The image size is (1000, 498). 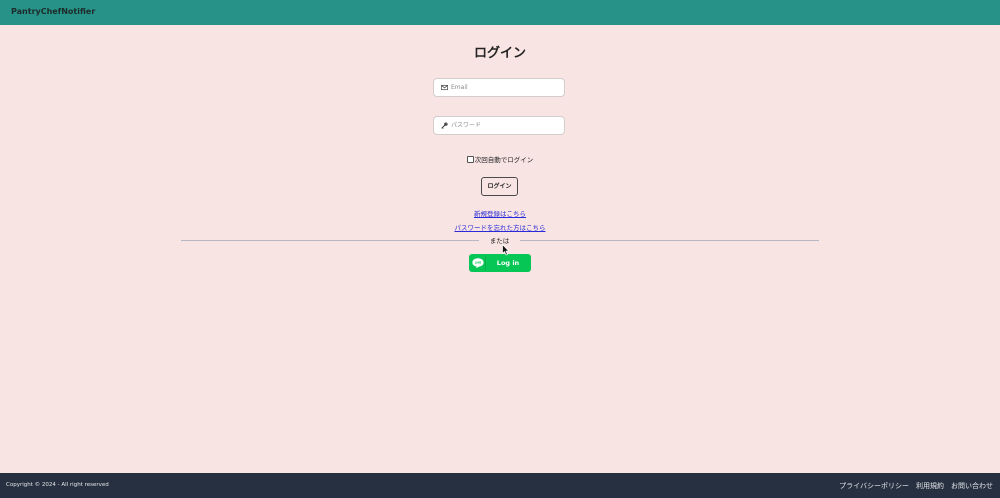 What do you see at coordinates (912, 486) in the screenshot?
I see `footer-links: プライバシーポリシー 利用規約 お問い合わせ` at bounding box center [912, 486].